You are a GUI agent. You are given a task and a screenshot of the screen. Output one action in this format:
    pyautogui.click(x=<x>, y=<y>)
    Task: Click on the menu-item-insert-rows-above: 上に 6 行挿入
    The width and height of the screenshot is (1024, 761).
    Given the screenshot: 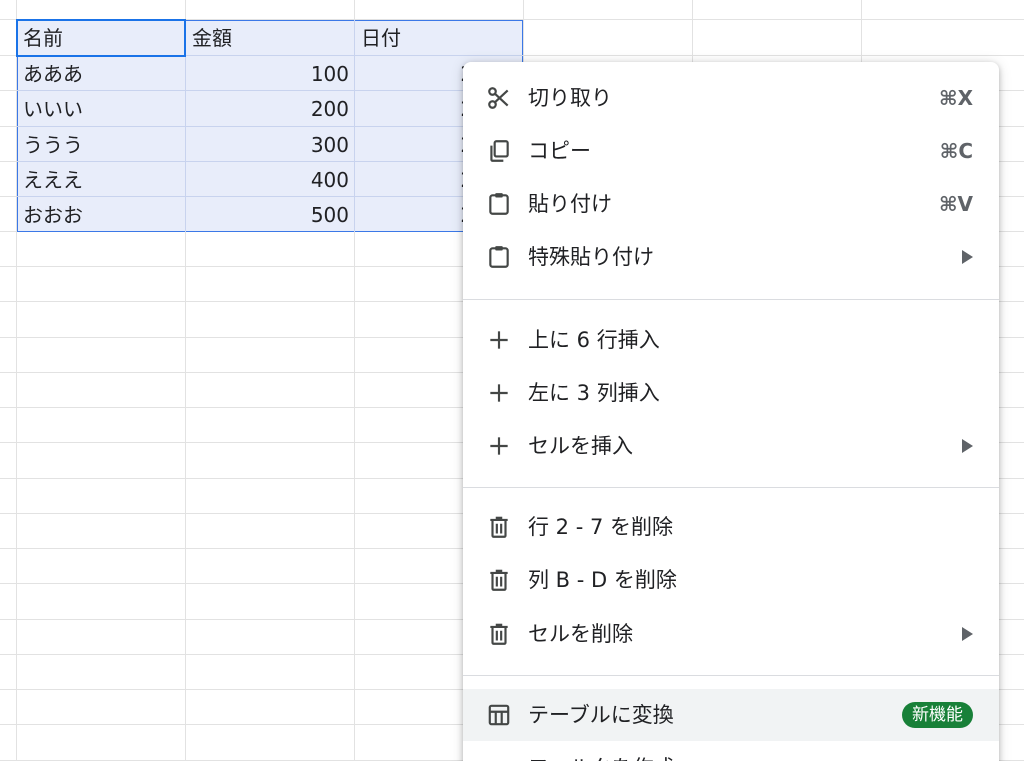 What is the action you would take?
    pyautogui.click(x=731, y=340)
    